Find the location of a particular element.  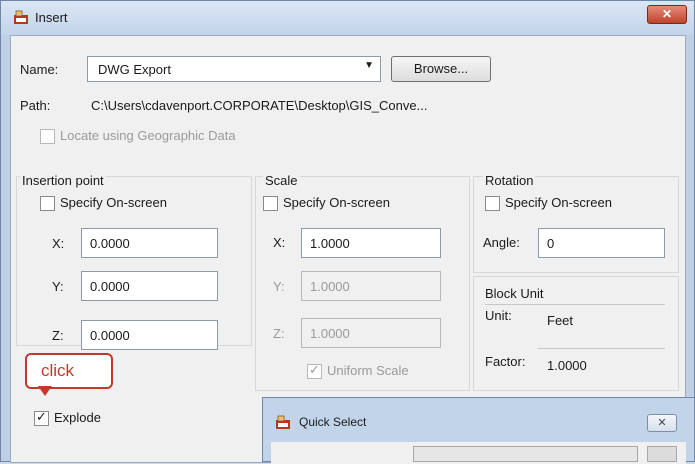

name-value: DWG Export is located at coordinates (134, 69).